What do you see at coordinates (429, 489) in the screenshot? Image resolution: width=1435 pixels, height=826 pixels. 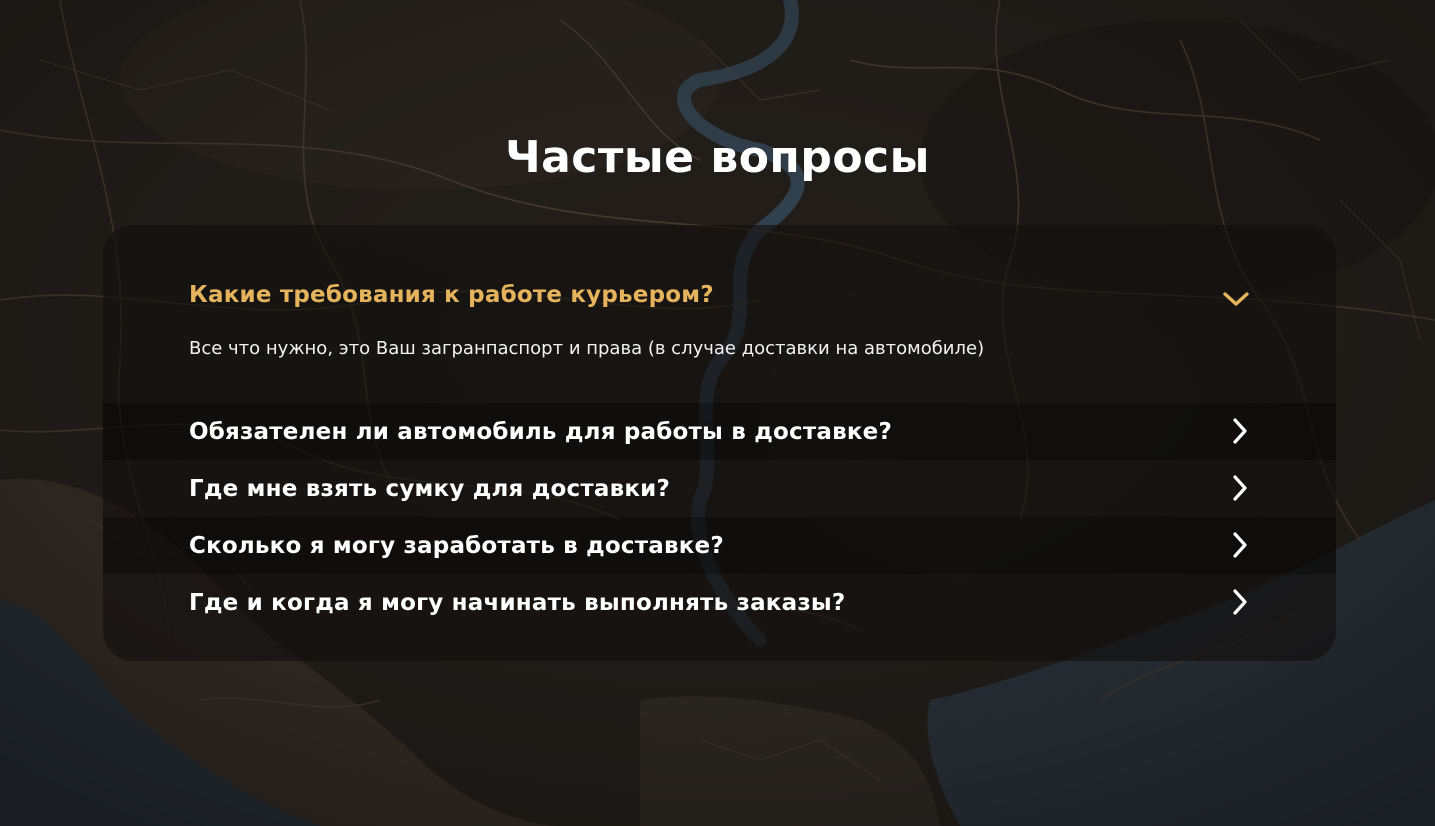 I see `faq-question: Где мне взять сумку для доставки?` at bounding box center [429, 489].